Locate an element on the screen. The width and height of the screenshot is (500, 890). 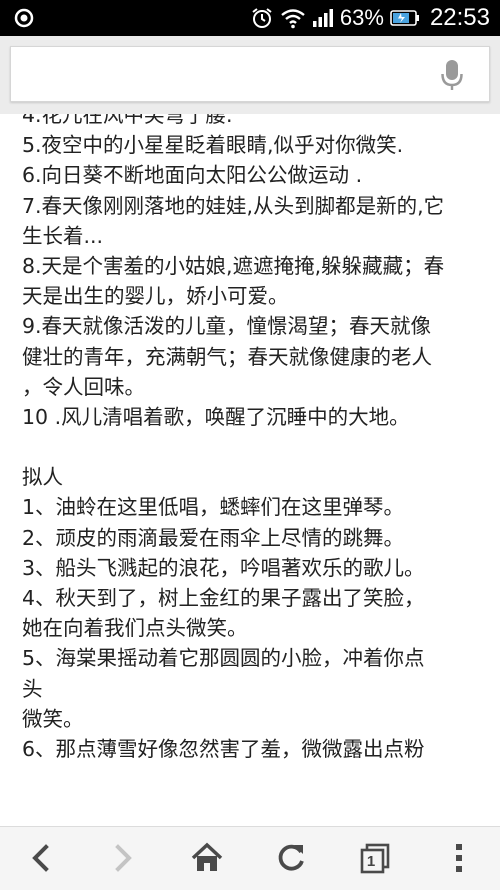
text-line: 5.夜空中的小星星眨着眼睛,似乎对你微笑. is located at coordinates (213, 145).